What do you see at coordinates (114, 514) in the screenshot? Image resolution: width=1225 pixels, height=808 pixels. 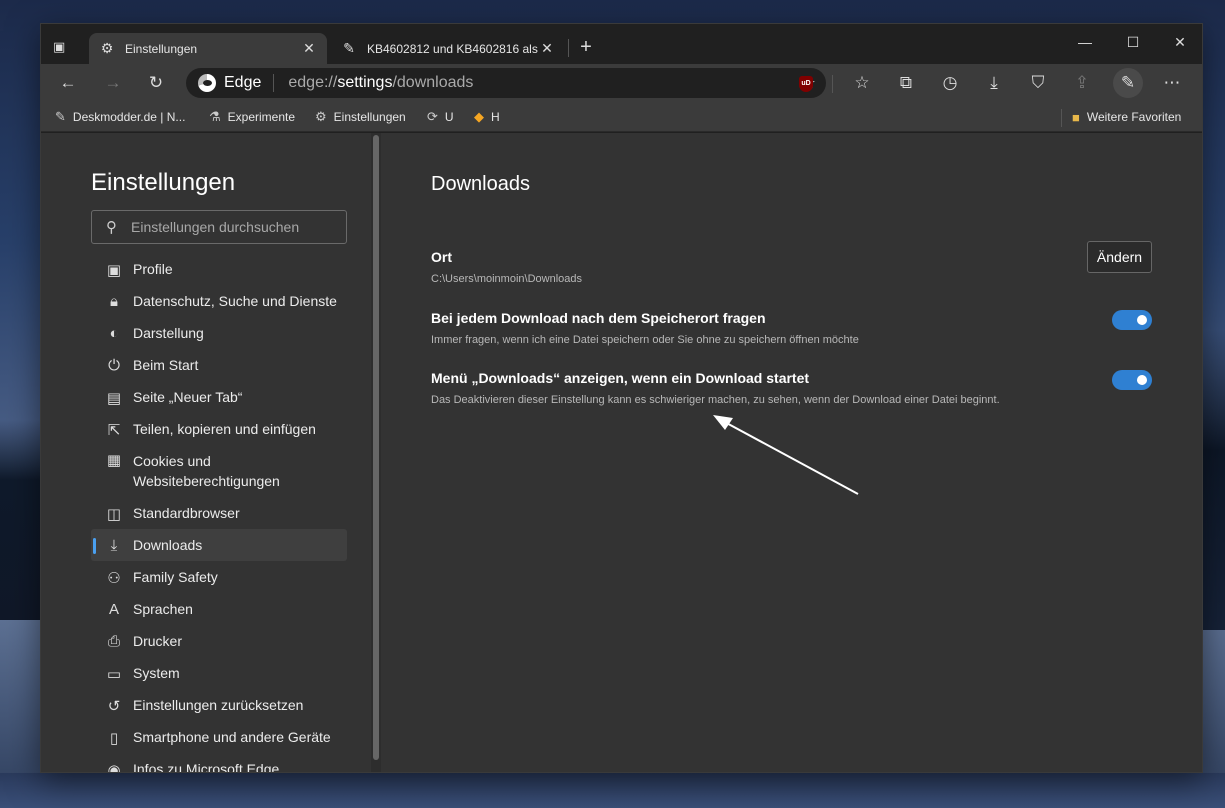 I see `browser-icon: ◫` at bounding box center [114, 514].